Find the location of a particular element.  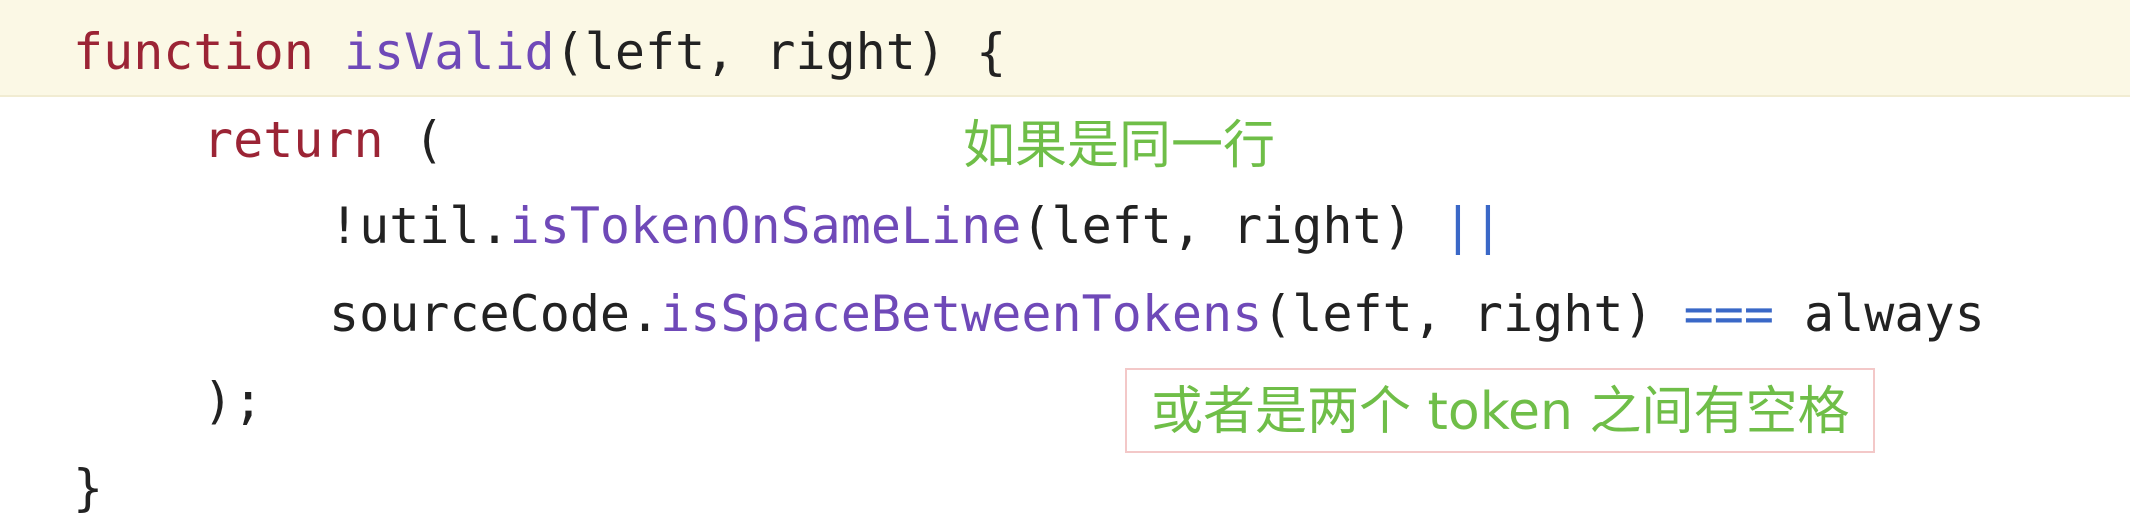

strict-equal-operator: === is located at coordinates (1728, 314).